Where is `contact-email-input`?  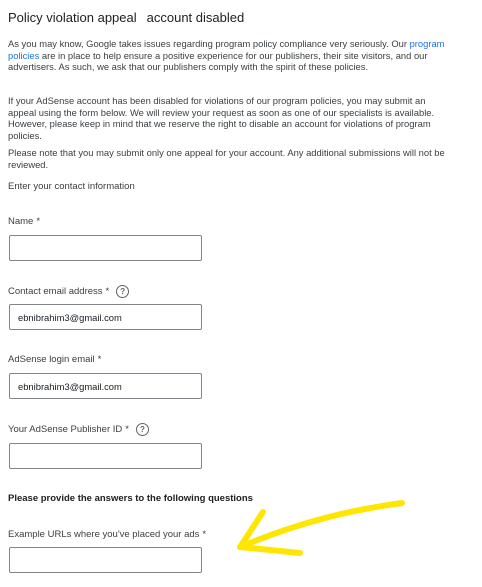
contact-email-input is located at coordinates (105, 317).